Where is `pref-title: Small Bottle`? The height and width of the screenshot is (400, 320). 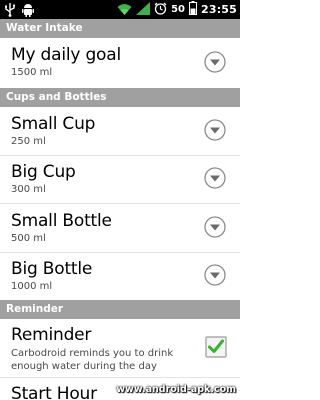 pref-title: Small Bottle is located at coordinates (61, 221).